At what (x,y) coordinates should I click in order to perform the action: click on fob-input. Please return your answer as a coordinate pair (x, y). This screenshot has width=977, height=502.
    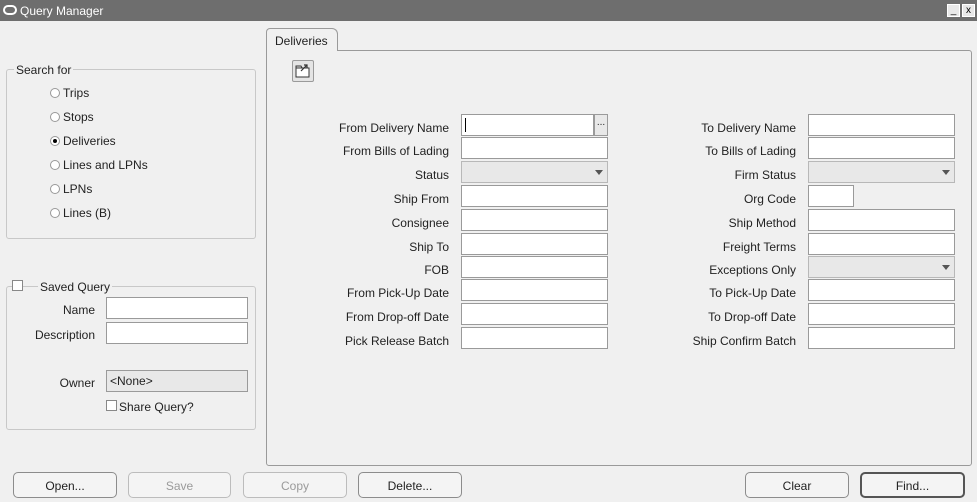
    Looking at the image, I should click on (534, 267).